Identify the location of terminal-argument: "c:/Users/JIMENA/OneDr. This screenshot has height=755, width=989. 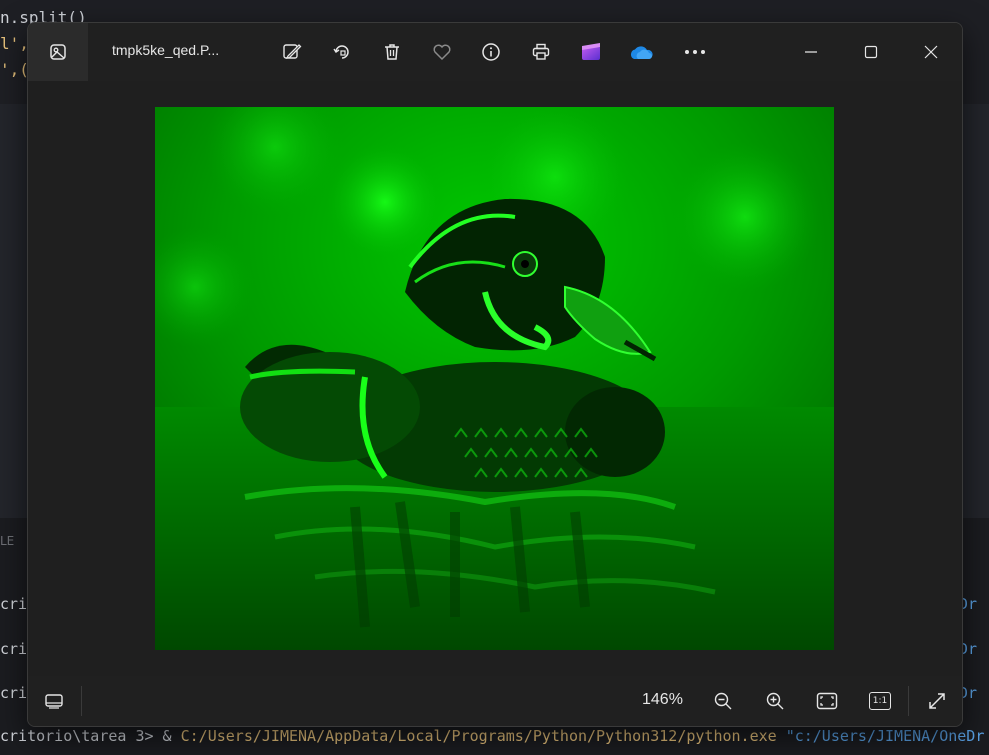
(885, 736).